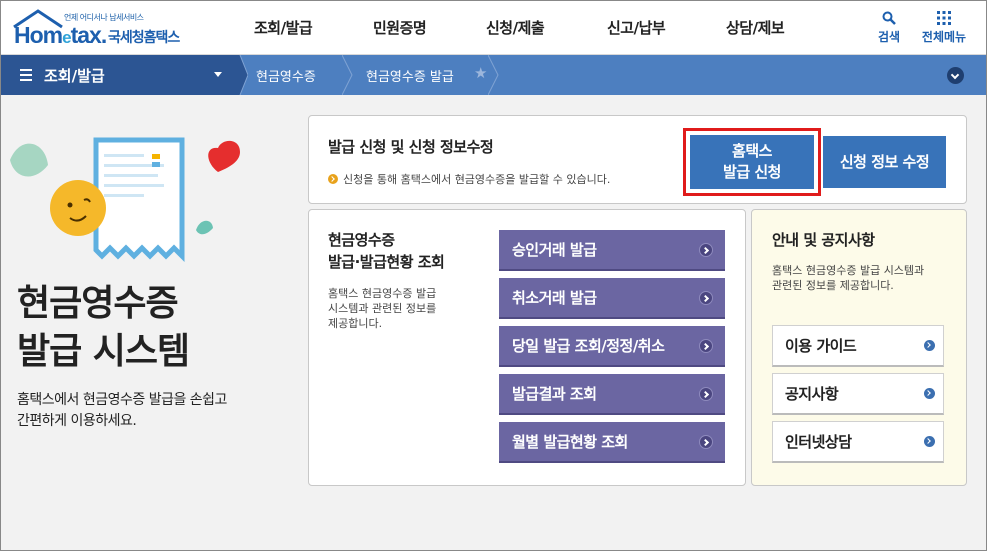 This screenshot has height=551, width=987. I want to click on issue-status-desc-line2: 시스템과 관련된 정보를, so click(382, 308).